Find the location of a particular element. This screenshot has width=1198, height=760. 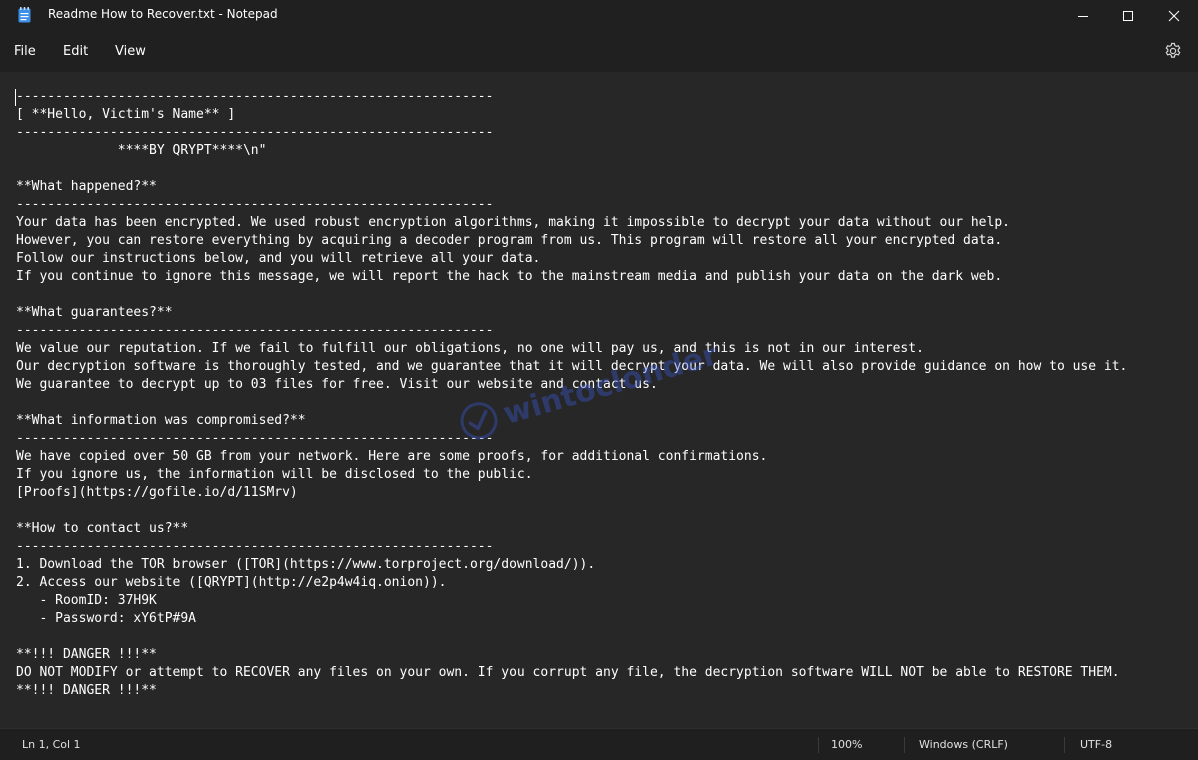

notepad-icon is located at coordinates (24, 15).